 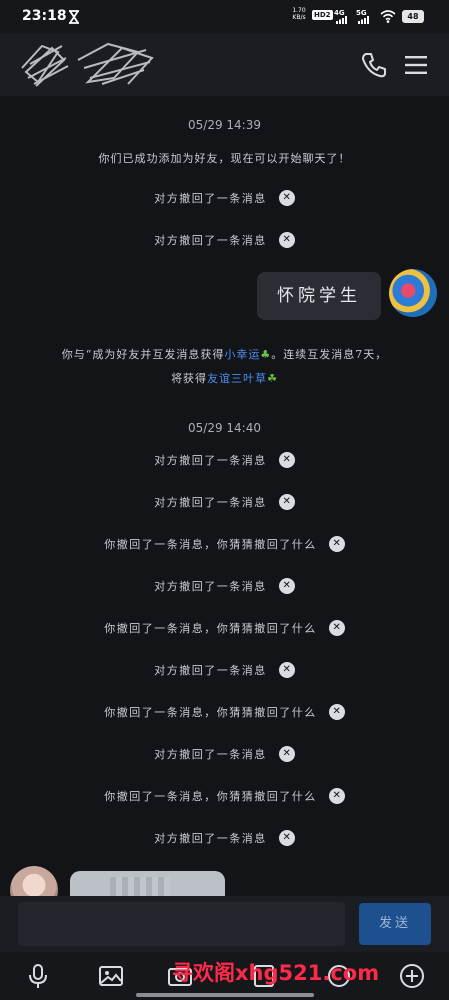 I want to click on streak-text: 。连续互发消息7天，, so click(x=329, y=354).